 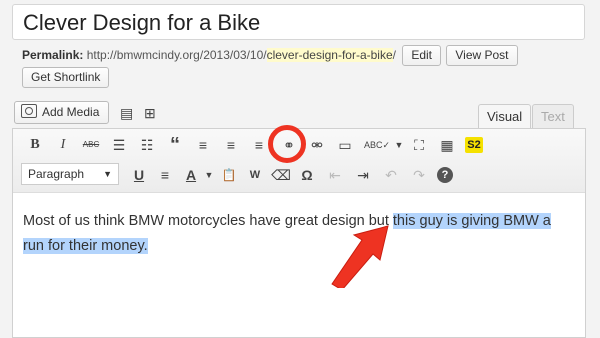 What do you see at coordinates (474, 145) in the screenshot?
I see `s2-icon: S2` at bounding box center [474, 145].